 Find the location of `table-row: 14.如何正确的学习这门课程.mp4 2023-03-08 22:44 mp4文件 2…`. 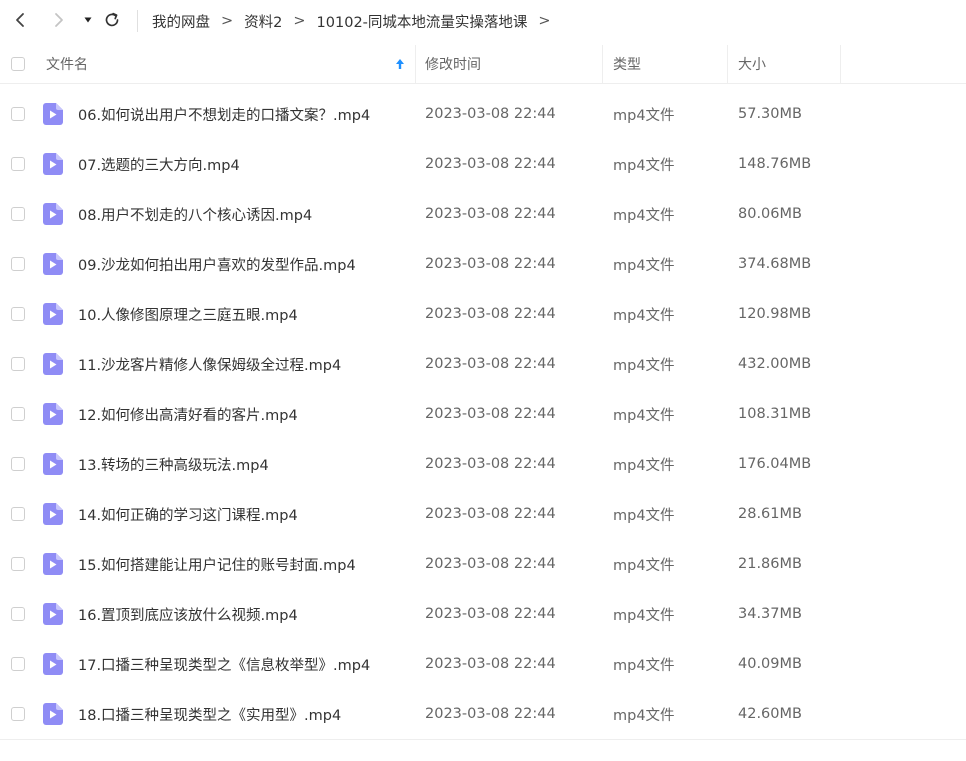

table-row: 14.如何正确的学习这门课程.mp4 2023-03-08 22:44 mp4文件 2… is located at coordinates (483, 514).